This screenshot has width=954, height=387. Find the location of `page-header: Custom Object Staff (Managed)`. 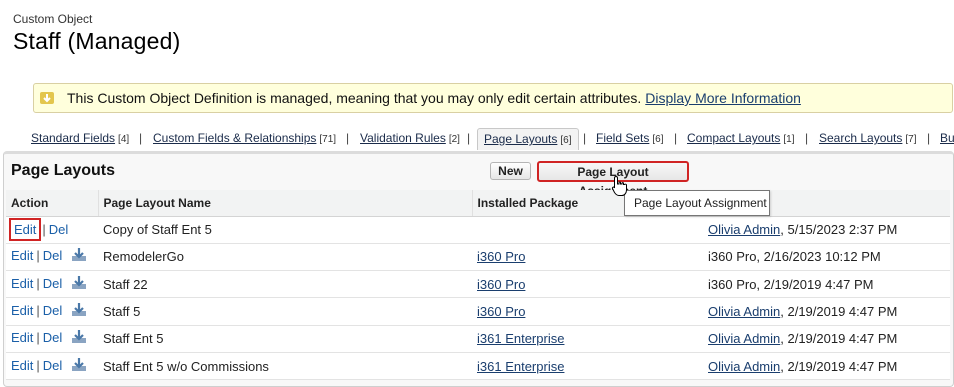

page-header: Custom Object Staff (Managed) is located at coordinates (97, 33).